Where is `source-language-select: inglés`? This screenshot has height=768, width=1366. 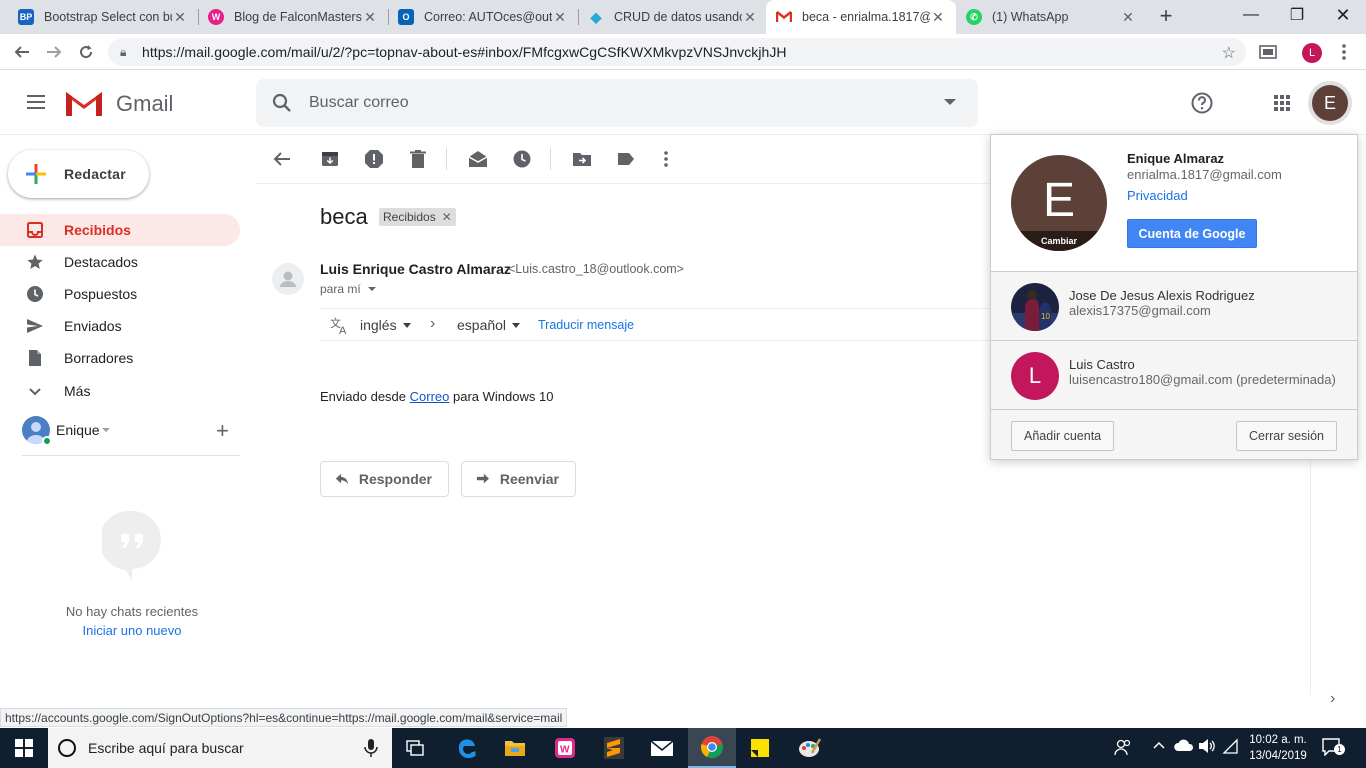 source-language-select: inglés is located at coordinates (378, 325).